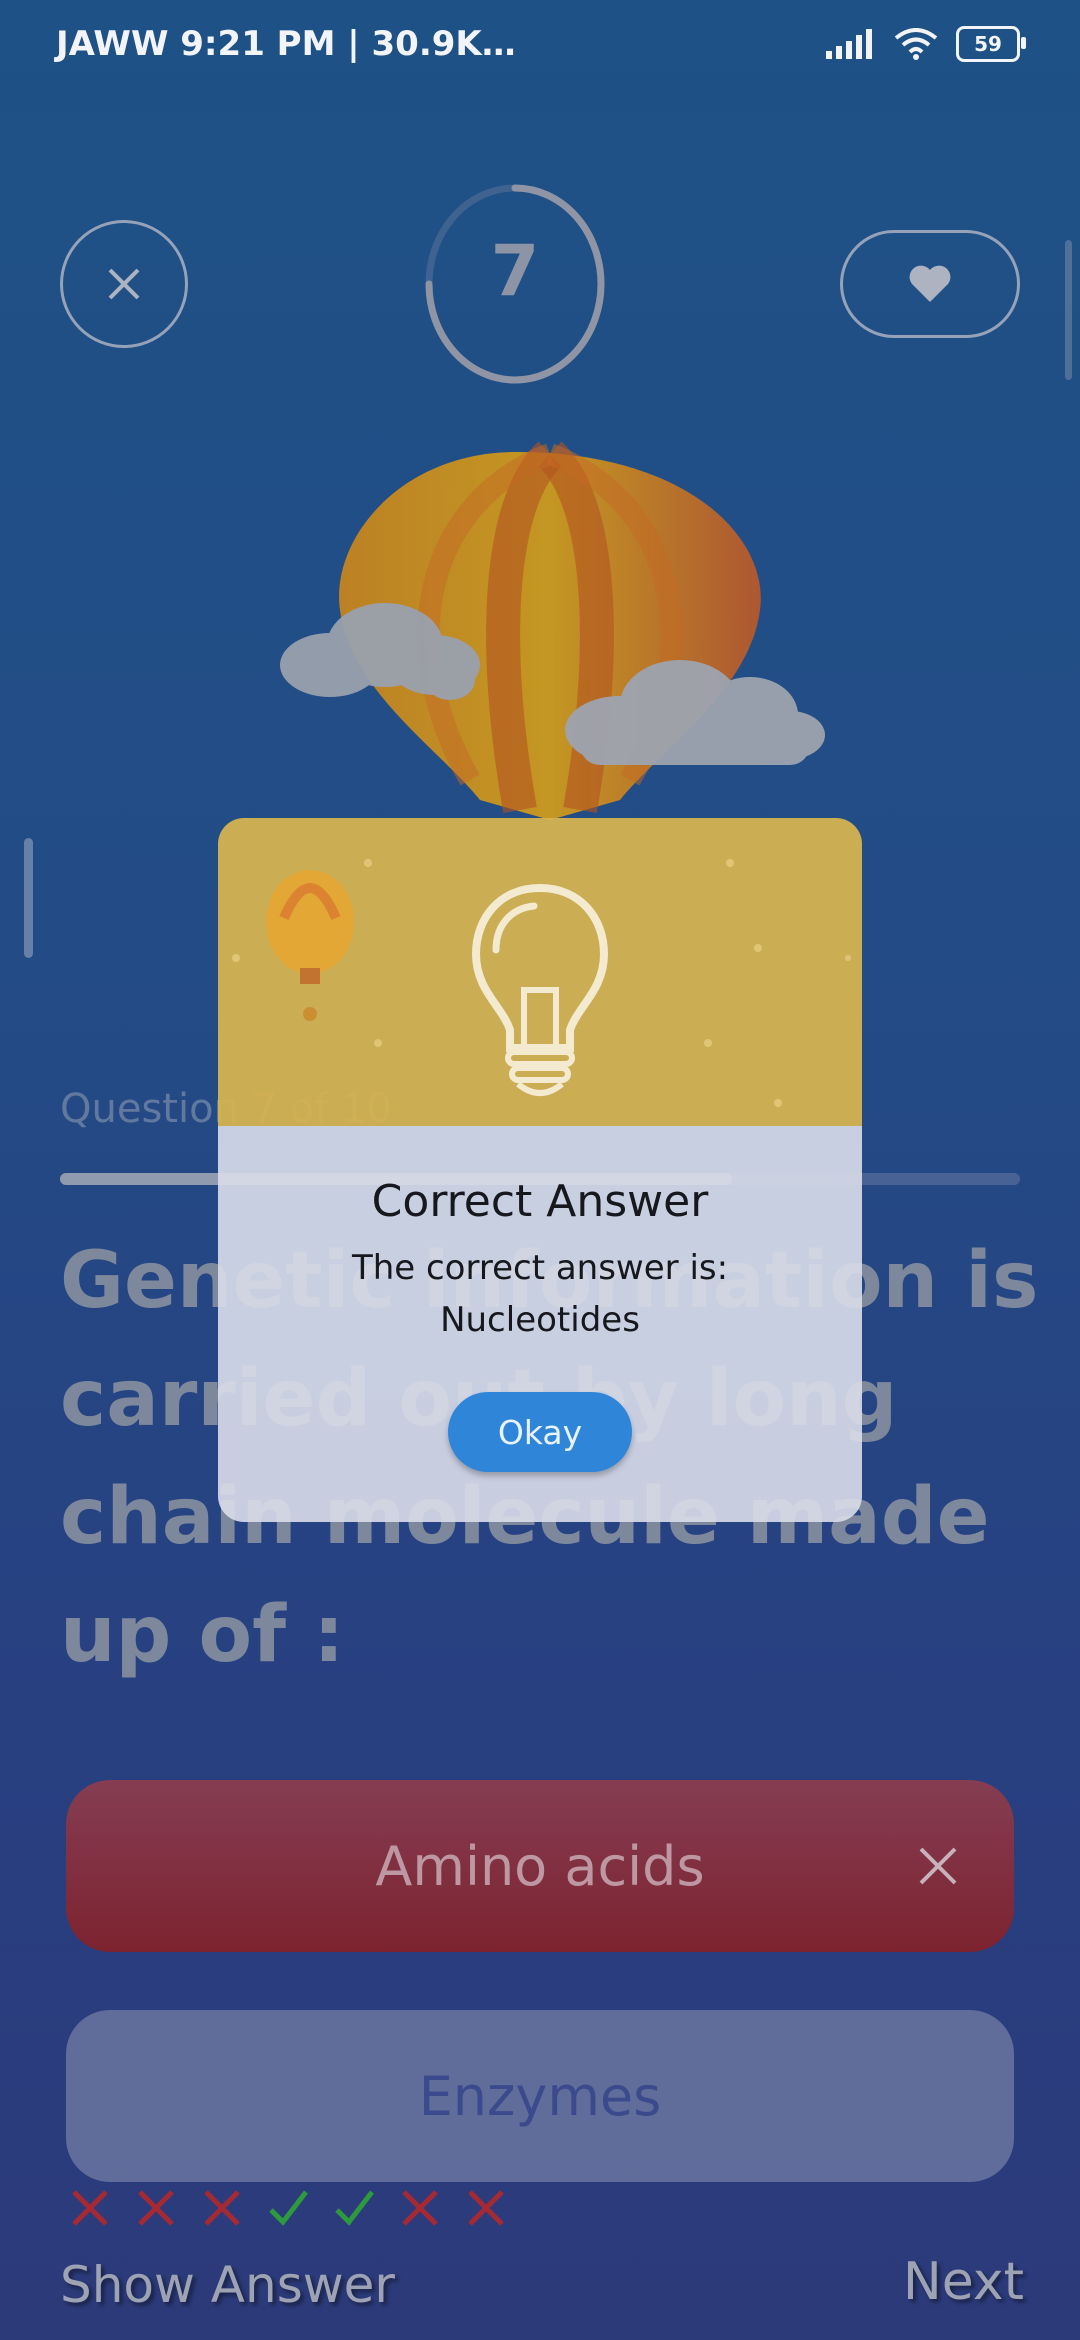  I want to click on status-icons: 59, so click(926, 44).